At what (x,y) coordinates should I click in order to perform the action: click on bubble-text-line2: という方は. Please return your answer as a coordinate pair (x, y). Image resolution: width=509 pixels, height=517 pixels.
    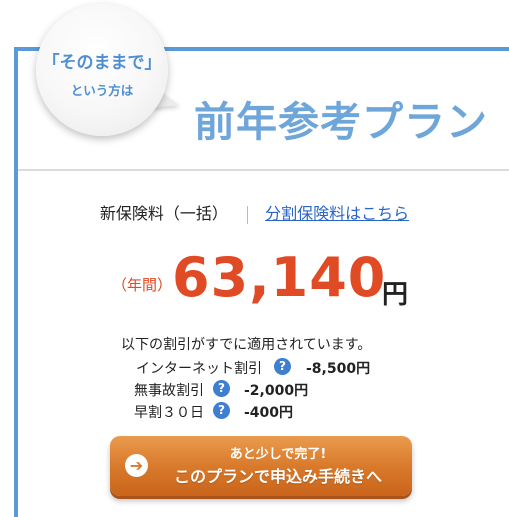
    Looking at the image, I should click on (102, 90).